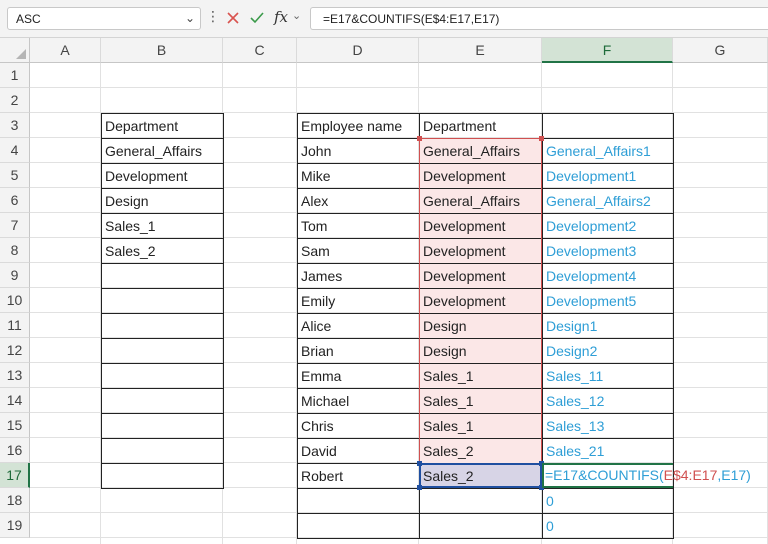 The image size is (768, 544). Describe the element at coordinates (481, 126) in the screenshot. I see `cell-e3: Department` at that location.